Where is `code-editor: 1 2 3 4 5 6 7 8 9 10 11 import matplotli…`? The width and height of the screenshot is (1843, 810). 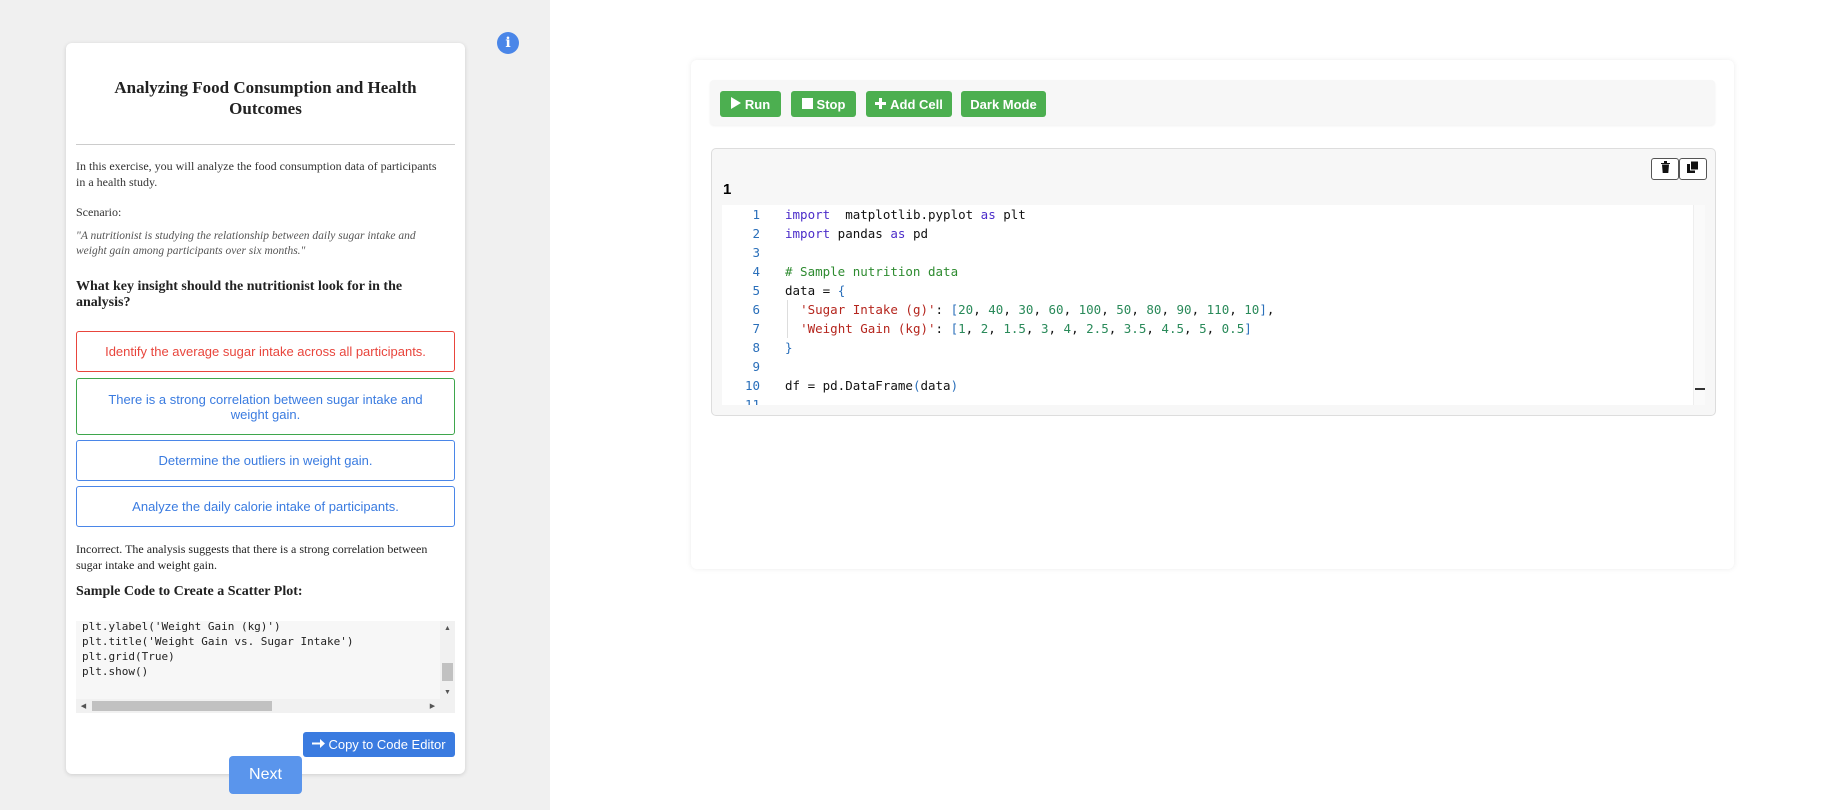 code-editor: 1 2 3 4 5 6 7 8 9 10 11 import matplotli… is located at coordinates (1213, 305).